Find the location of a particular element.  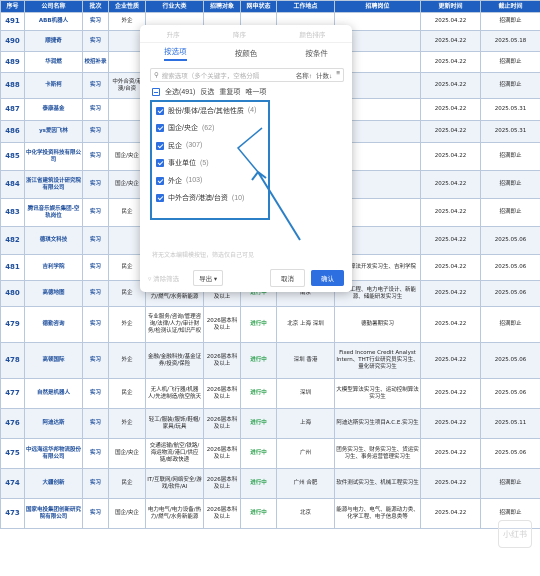

table-cell: 481 is located at coordinates (12, 267).